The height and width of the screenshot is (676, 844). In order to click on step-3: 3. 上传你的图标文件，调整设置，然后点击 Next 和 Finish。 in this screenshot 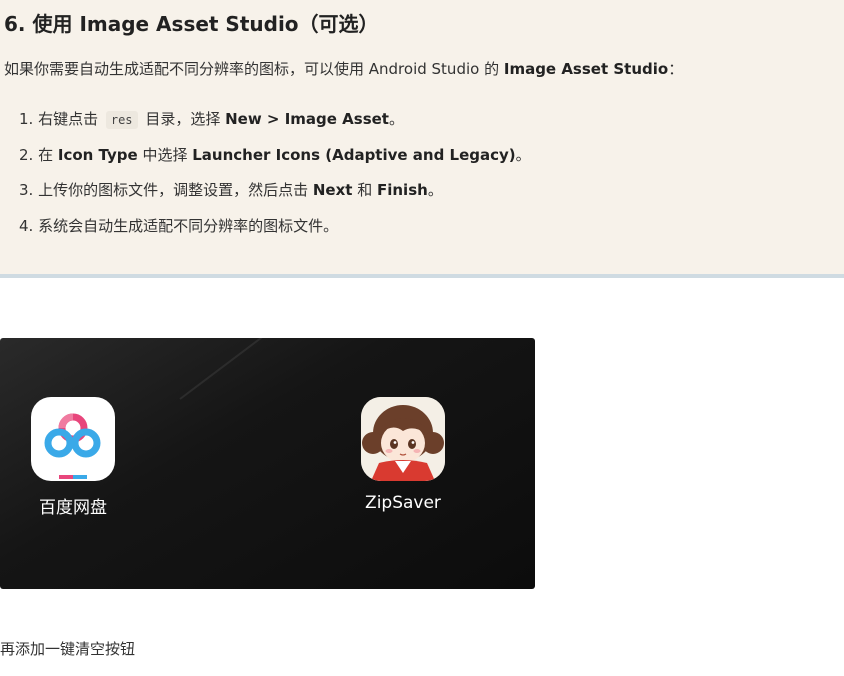, I will do `click(275, 196)`.